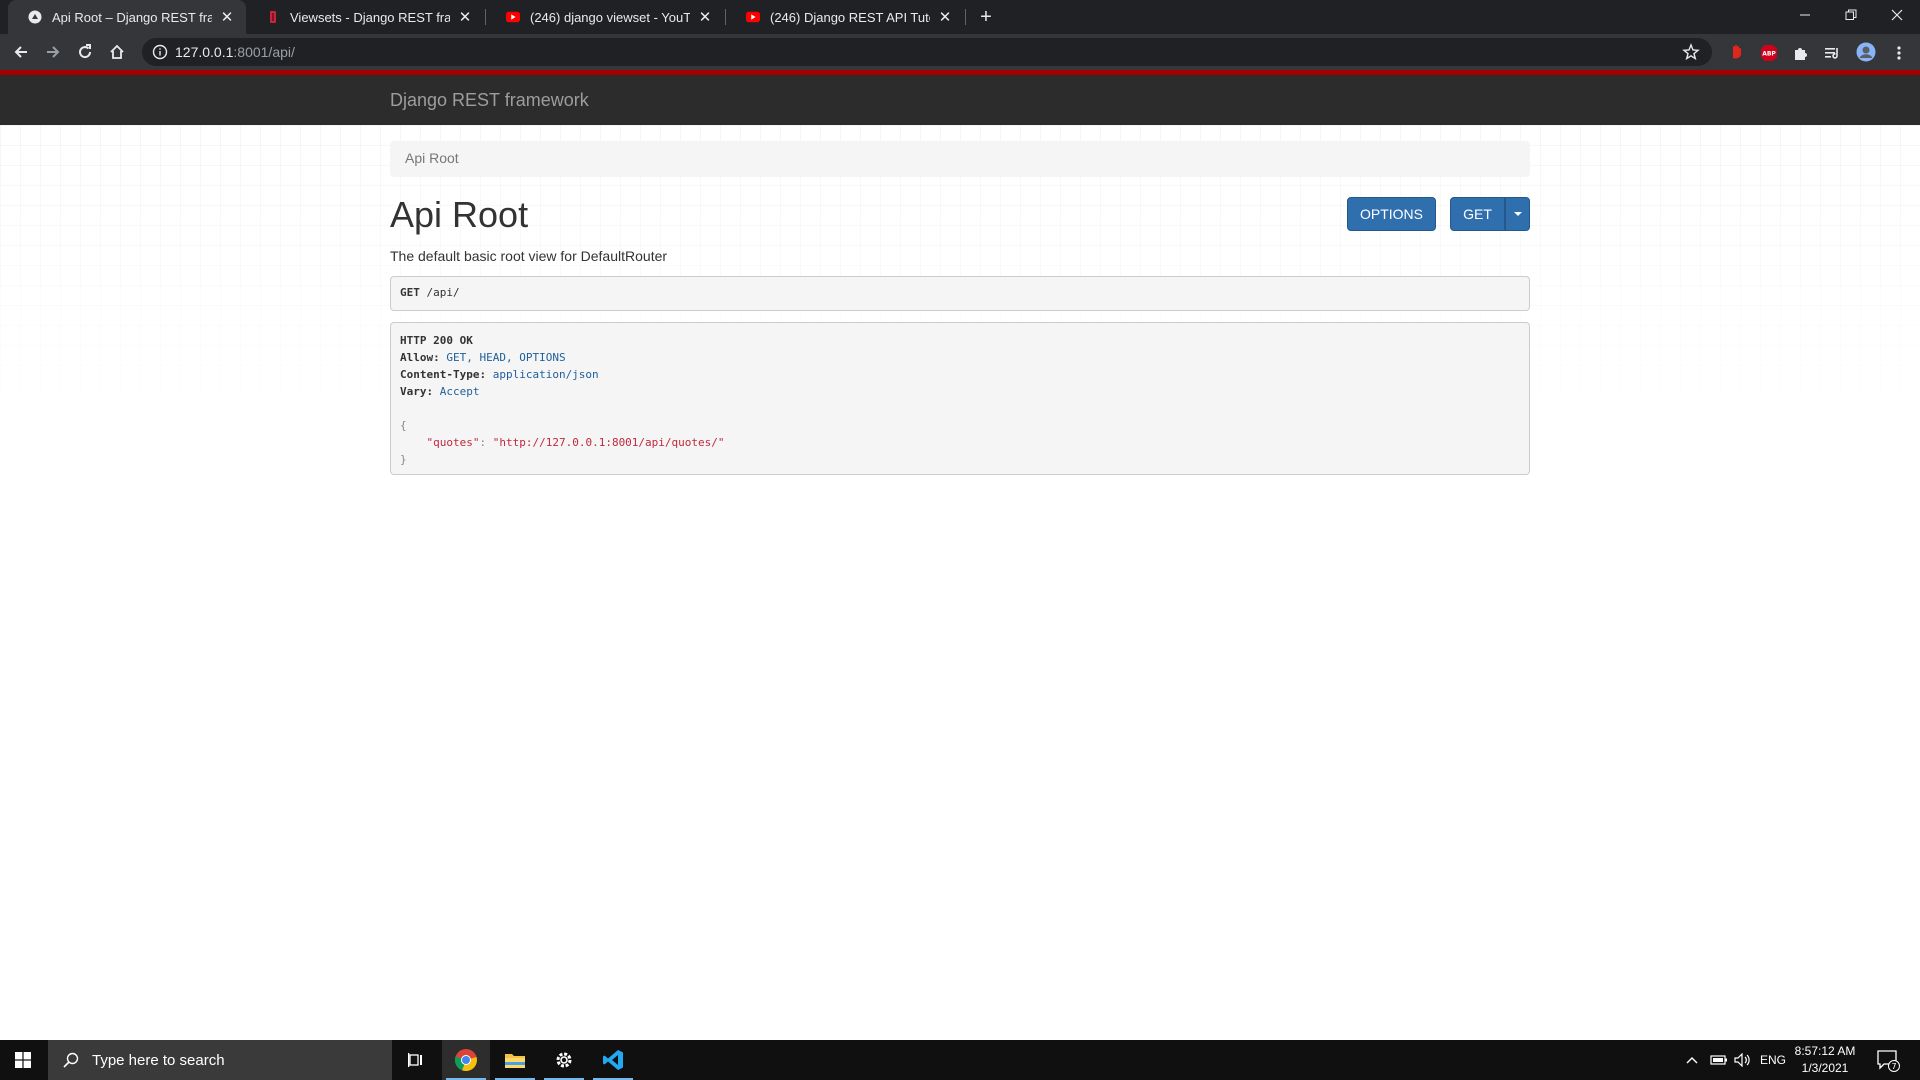 The height and width of the screenshot is (1080, 1920). What do you see at coordinates (117, 52) in the screenshot?
I see `home-icon` at bounding box center [117, 52].